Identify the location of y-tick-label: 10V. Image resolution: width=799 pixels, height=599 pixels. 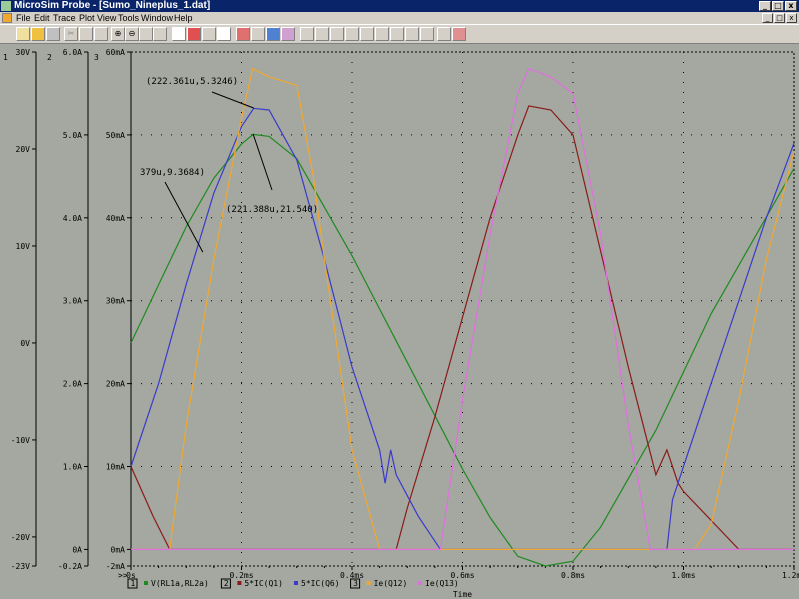
(23, 246).